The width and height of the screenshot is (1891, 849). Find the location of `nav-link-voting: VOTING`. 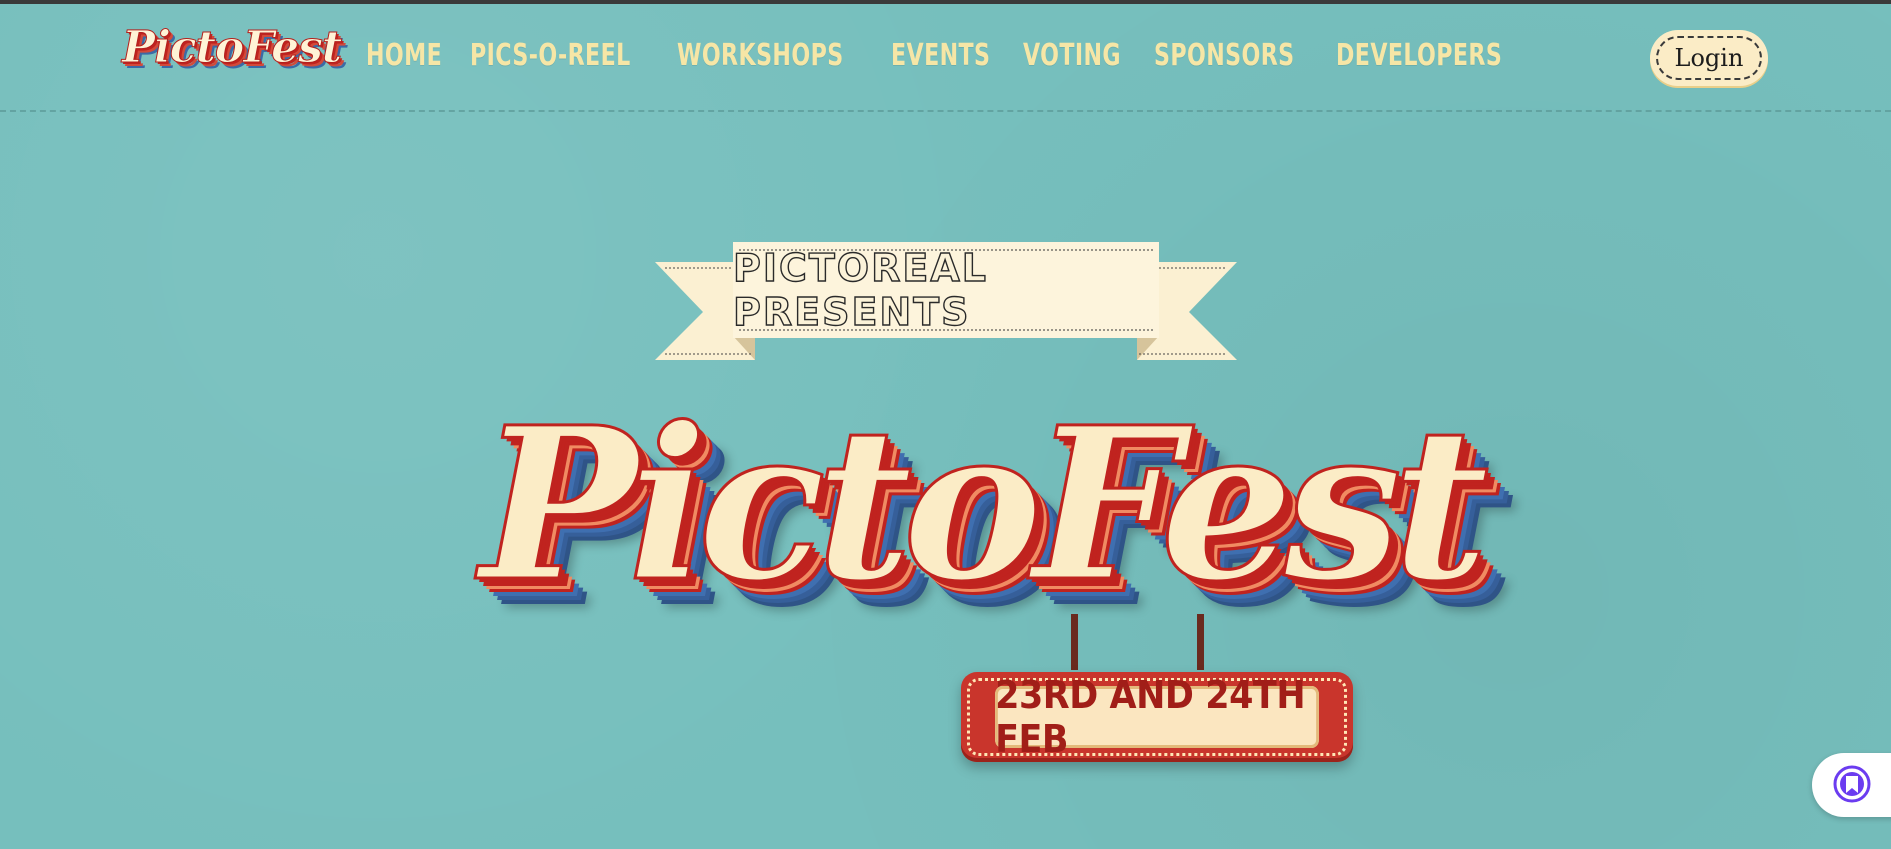

nav-link-voting: VOTING is located at coordinates (1072, 55).